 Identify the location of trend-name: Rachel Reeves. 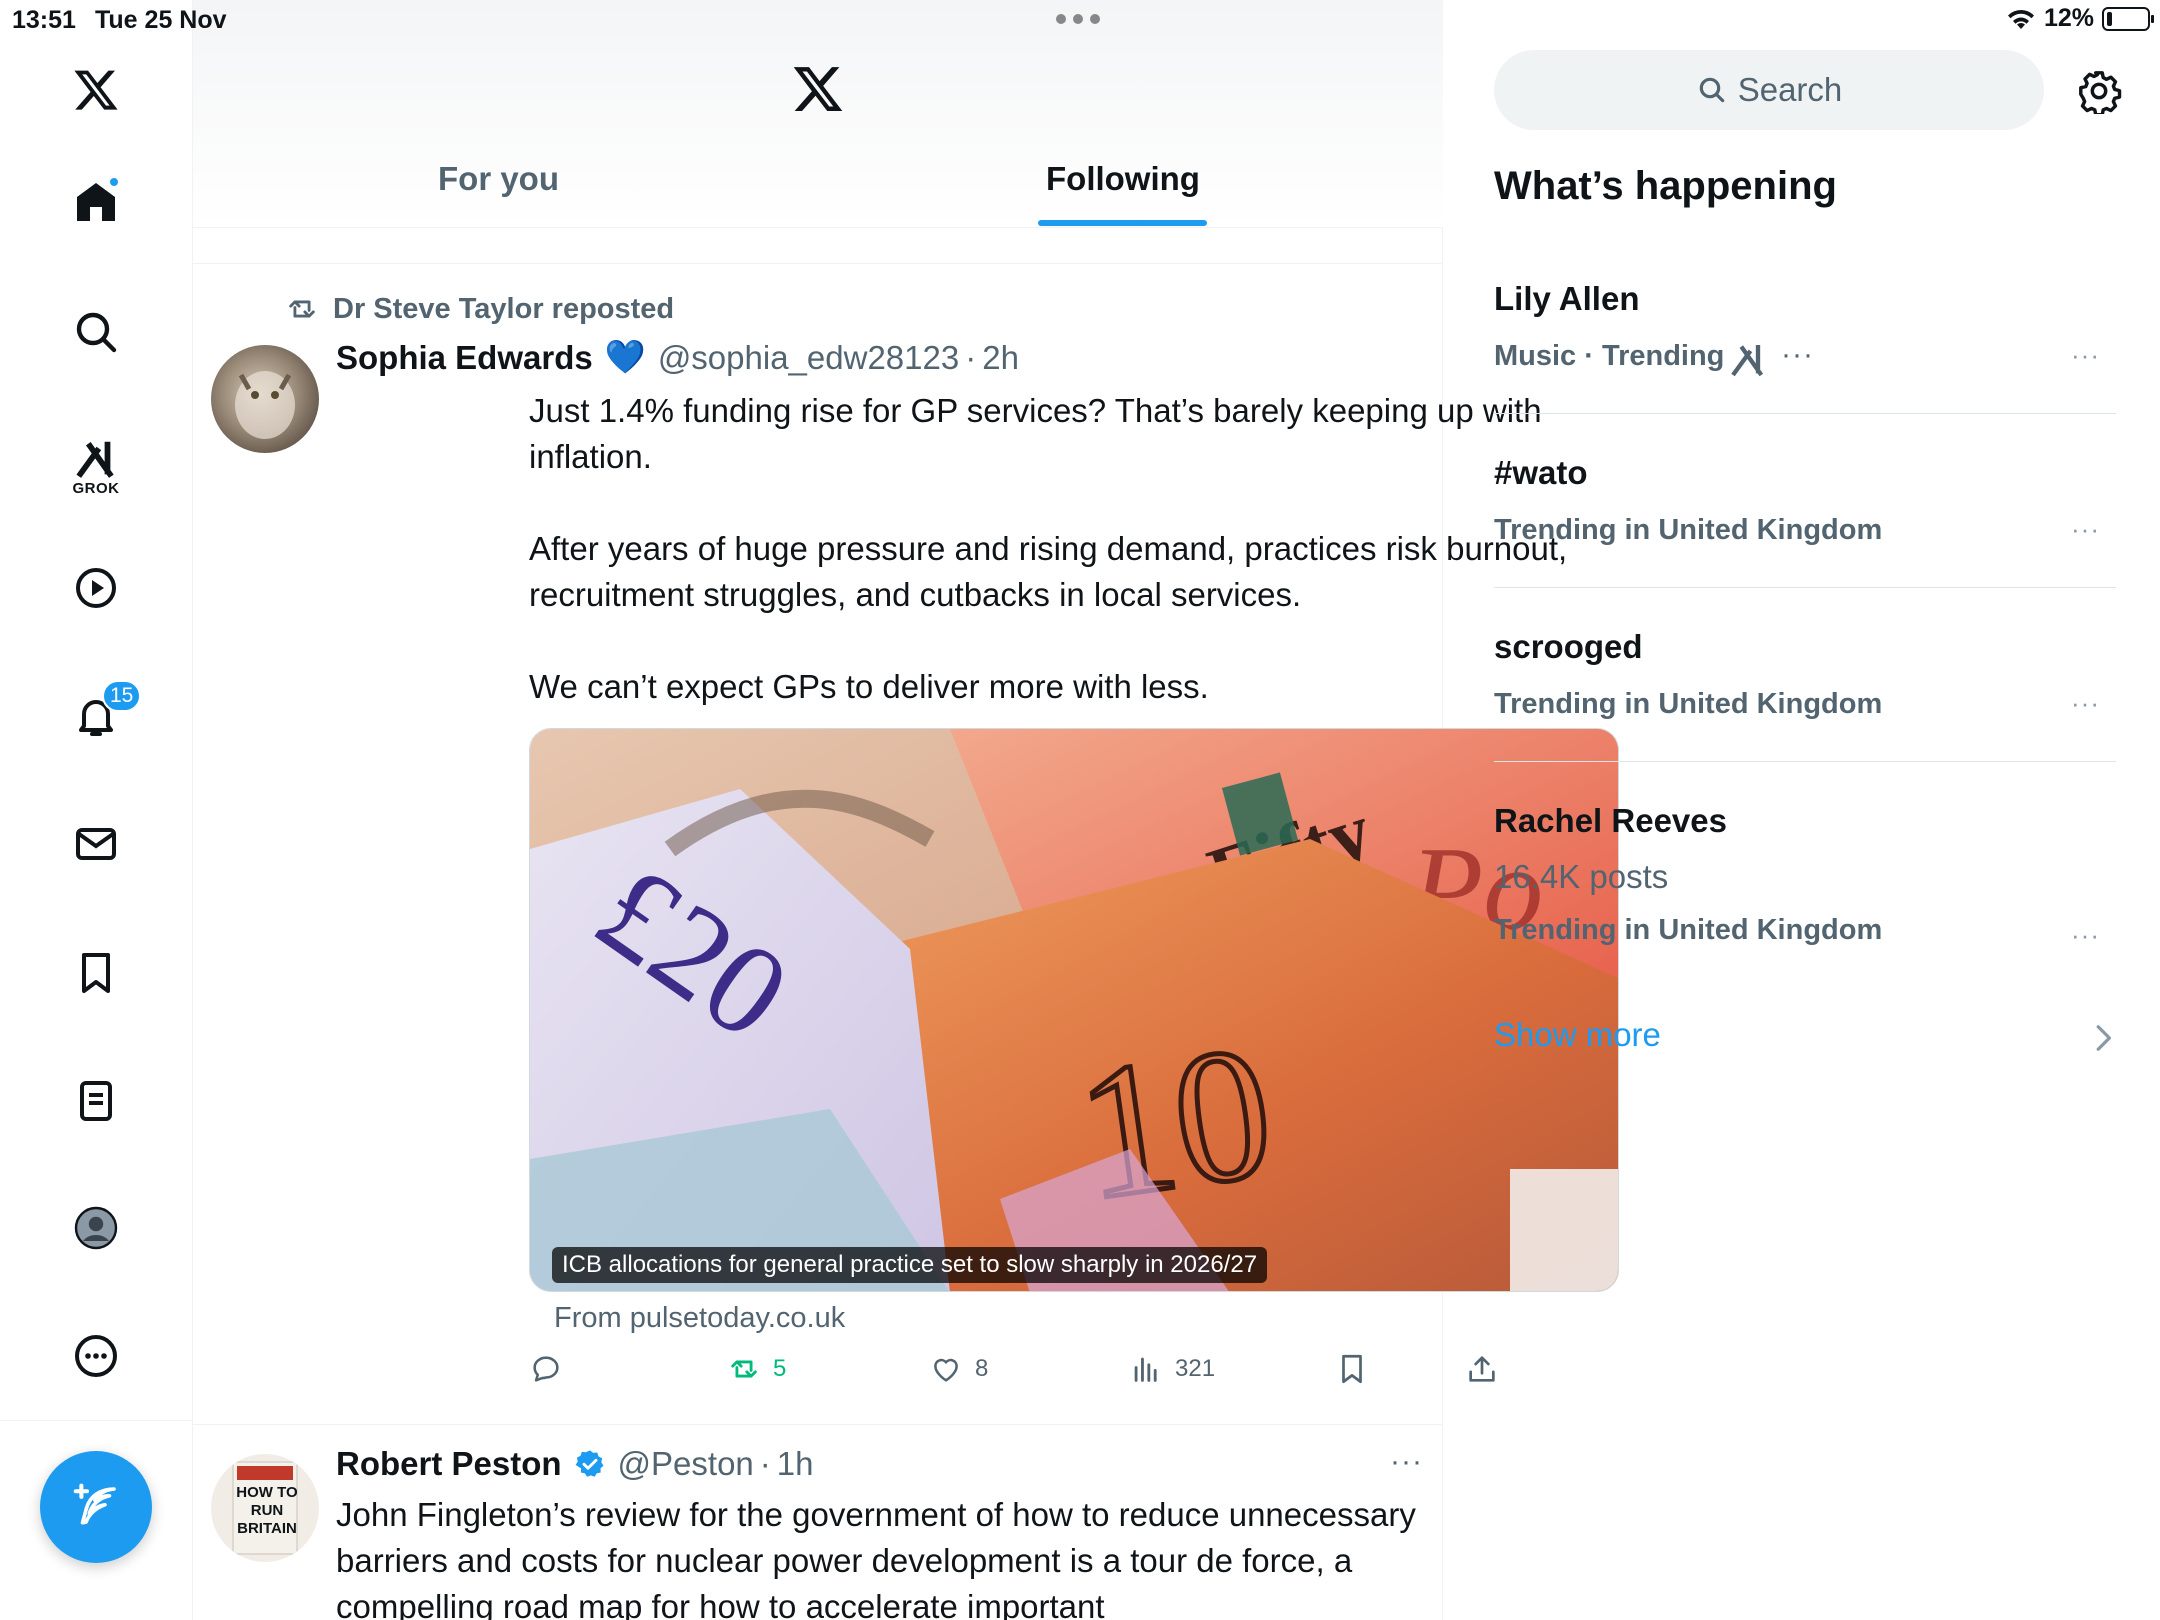
(1610, 820).